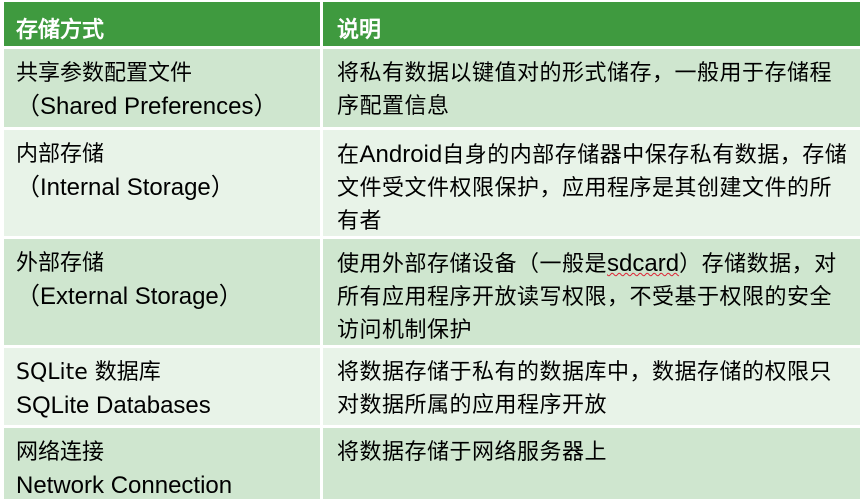  What do you see at coordinates (162, 24) in the screenshot?
I see `header-storage-method: 存储方式` at bounding box center [162, 24].